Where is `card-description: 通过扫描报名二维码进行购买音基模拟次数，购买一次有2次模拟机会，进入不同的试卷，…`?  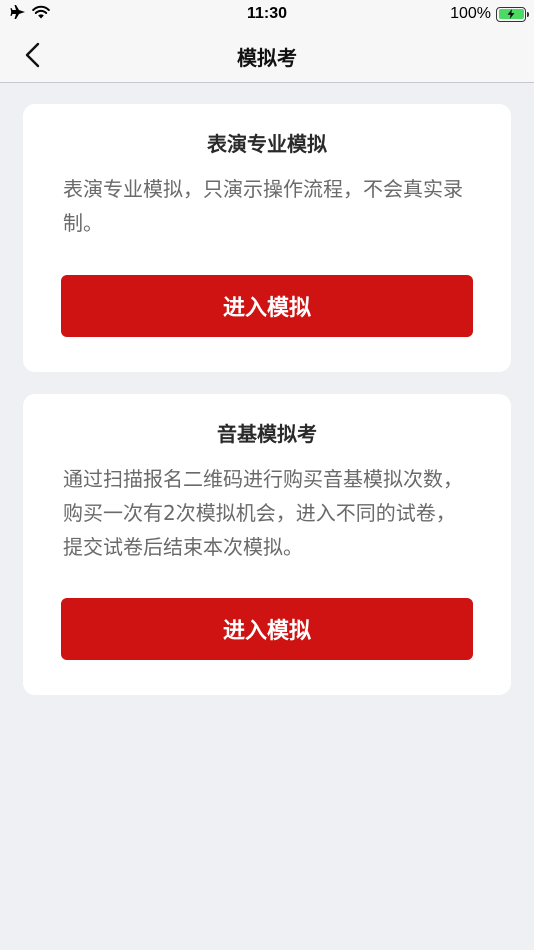 card-description: 通过扫描报名二维码进行购买音基模拟次数，购买一次有2次模拟机会，进入不同的试卷，… is located at coordinates (263, 513).